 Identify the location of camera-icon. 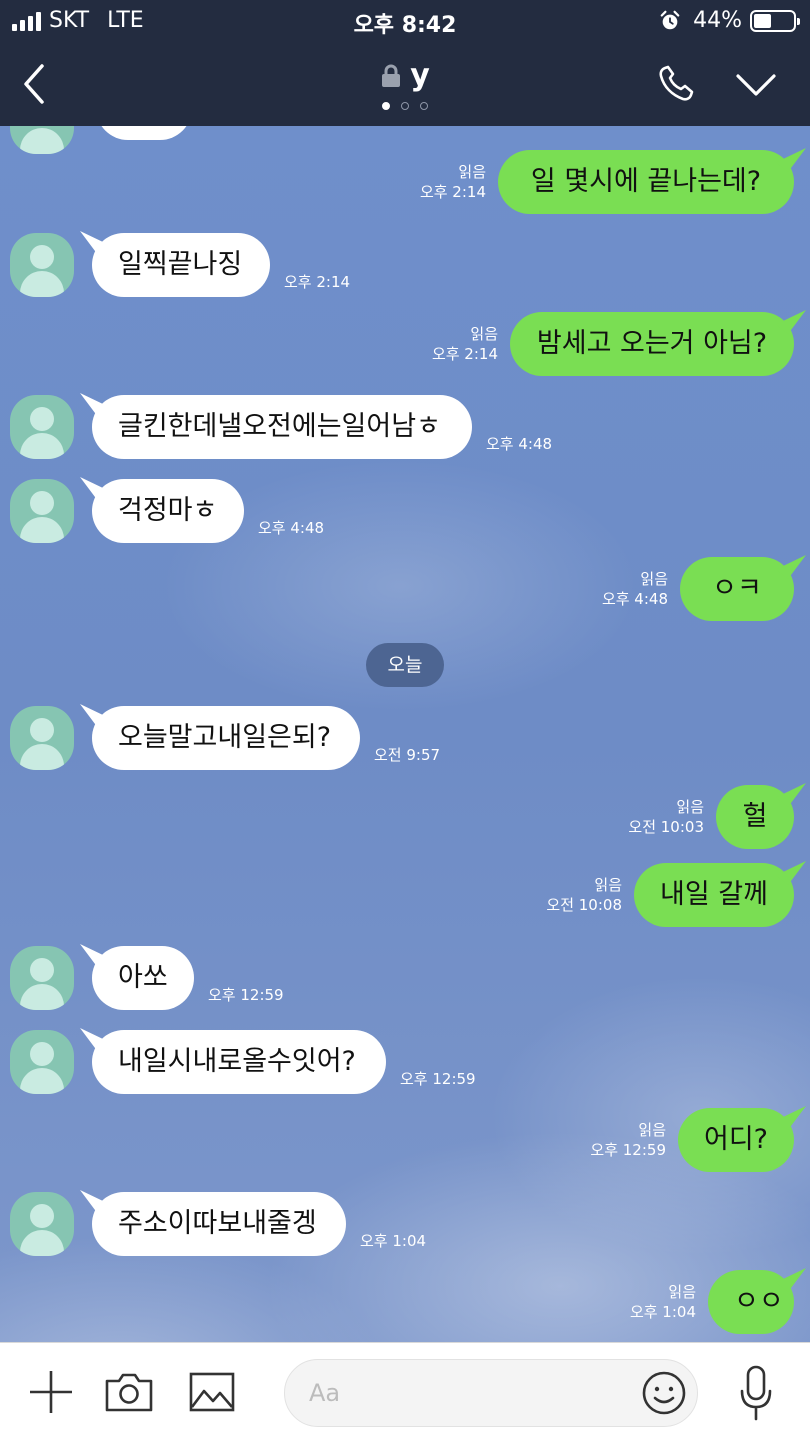
(129, 1392).